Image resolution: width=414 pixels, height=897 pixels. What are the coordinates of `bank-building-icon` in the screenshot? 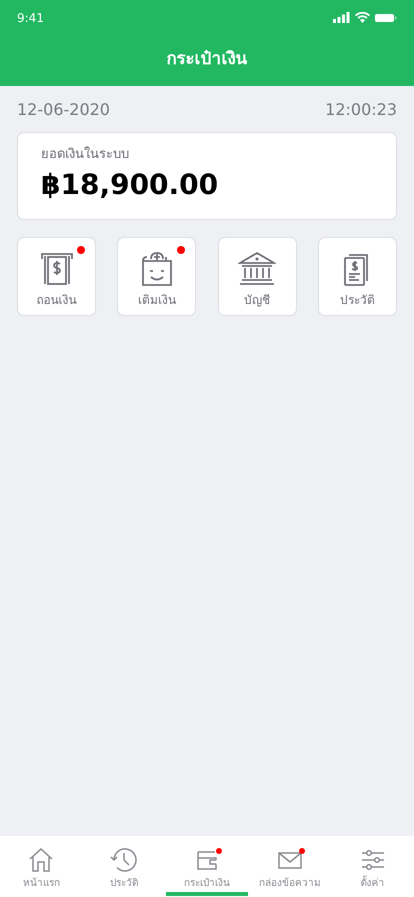 It's located at (257, 269).